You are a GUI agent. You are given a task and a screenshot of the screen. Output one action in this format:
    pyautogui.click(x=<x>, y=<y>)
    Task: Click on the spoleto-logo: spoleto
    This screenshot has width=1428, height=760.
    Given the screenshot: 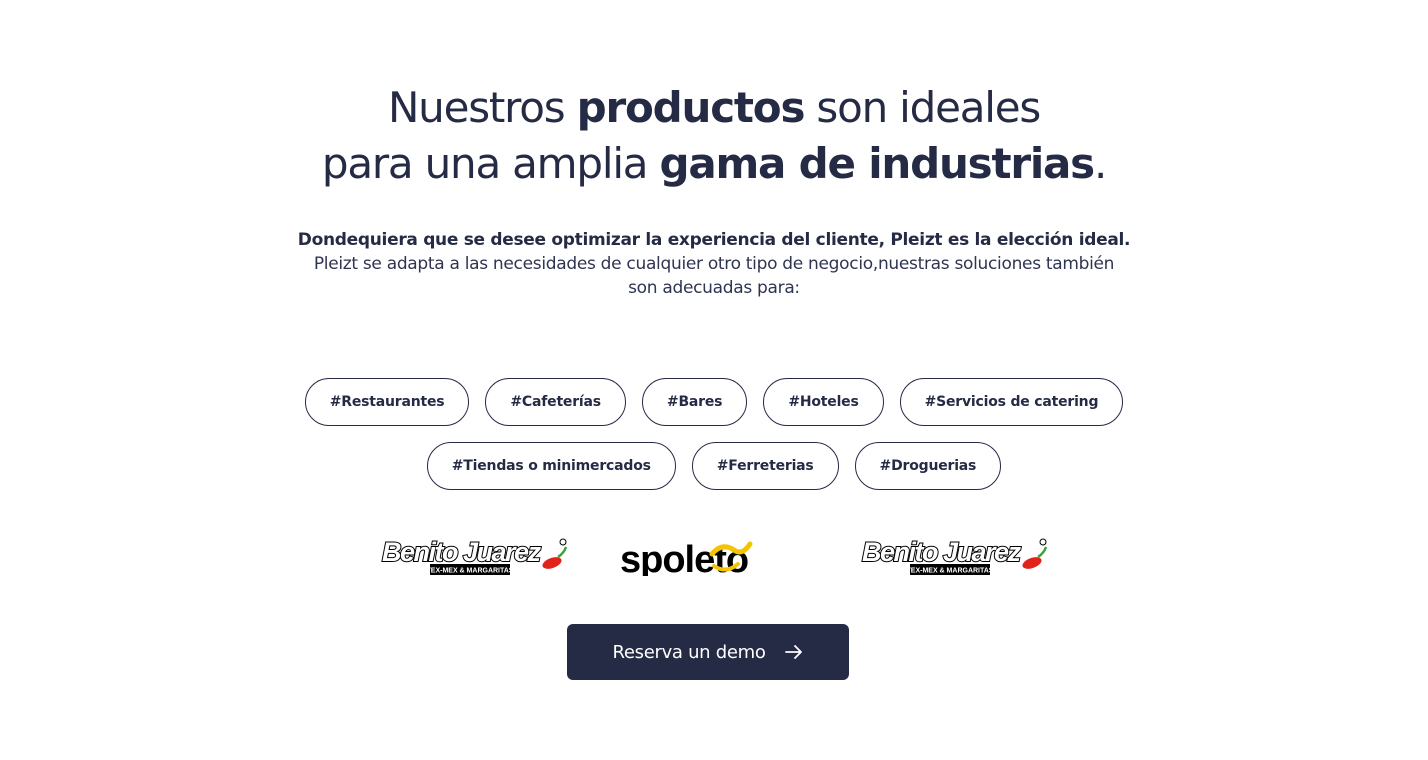 What is the action you would take?
    pyautogui.click(x=714, y=556)
    